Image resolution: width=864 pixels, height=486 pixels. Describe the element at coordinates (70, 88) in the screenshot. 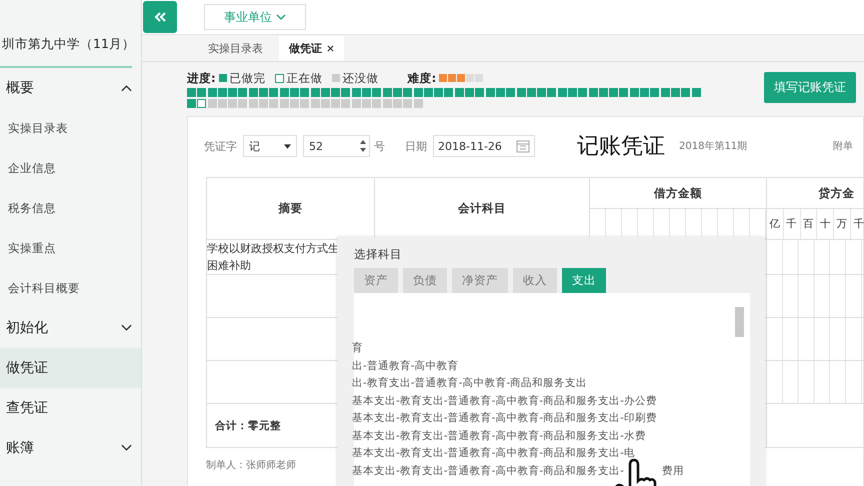

I see `sidebar-item: 概要` at that location.